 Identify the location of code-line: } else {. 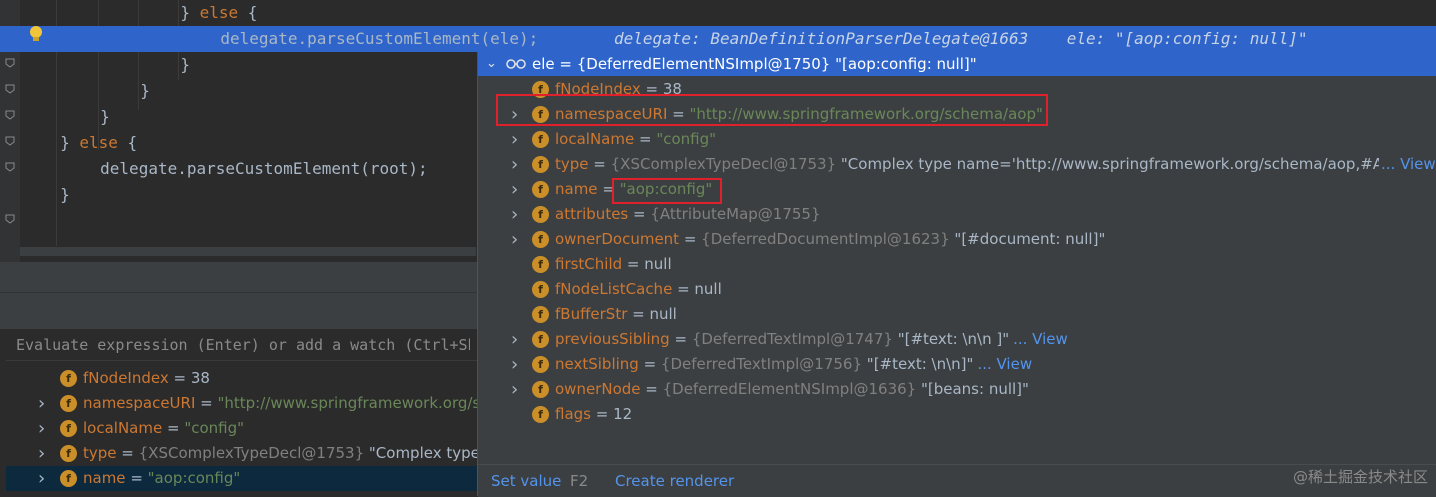
(718, 13).